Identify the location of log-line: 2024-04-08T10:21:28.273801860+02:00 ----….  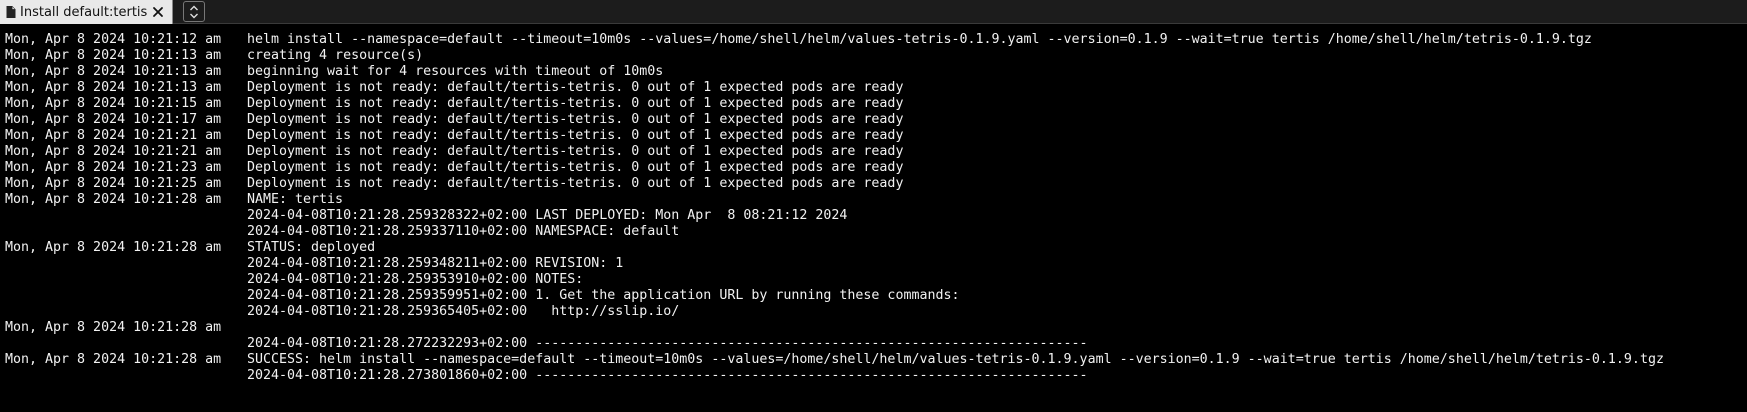
(876, 376).